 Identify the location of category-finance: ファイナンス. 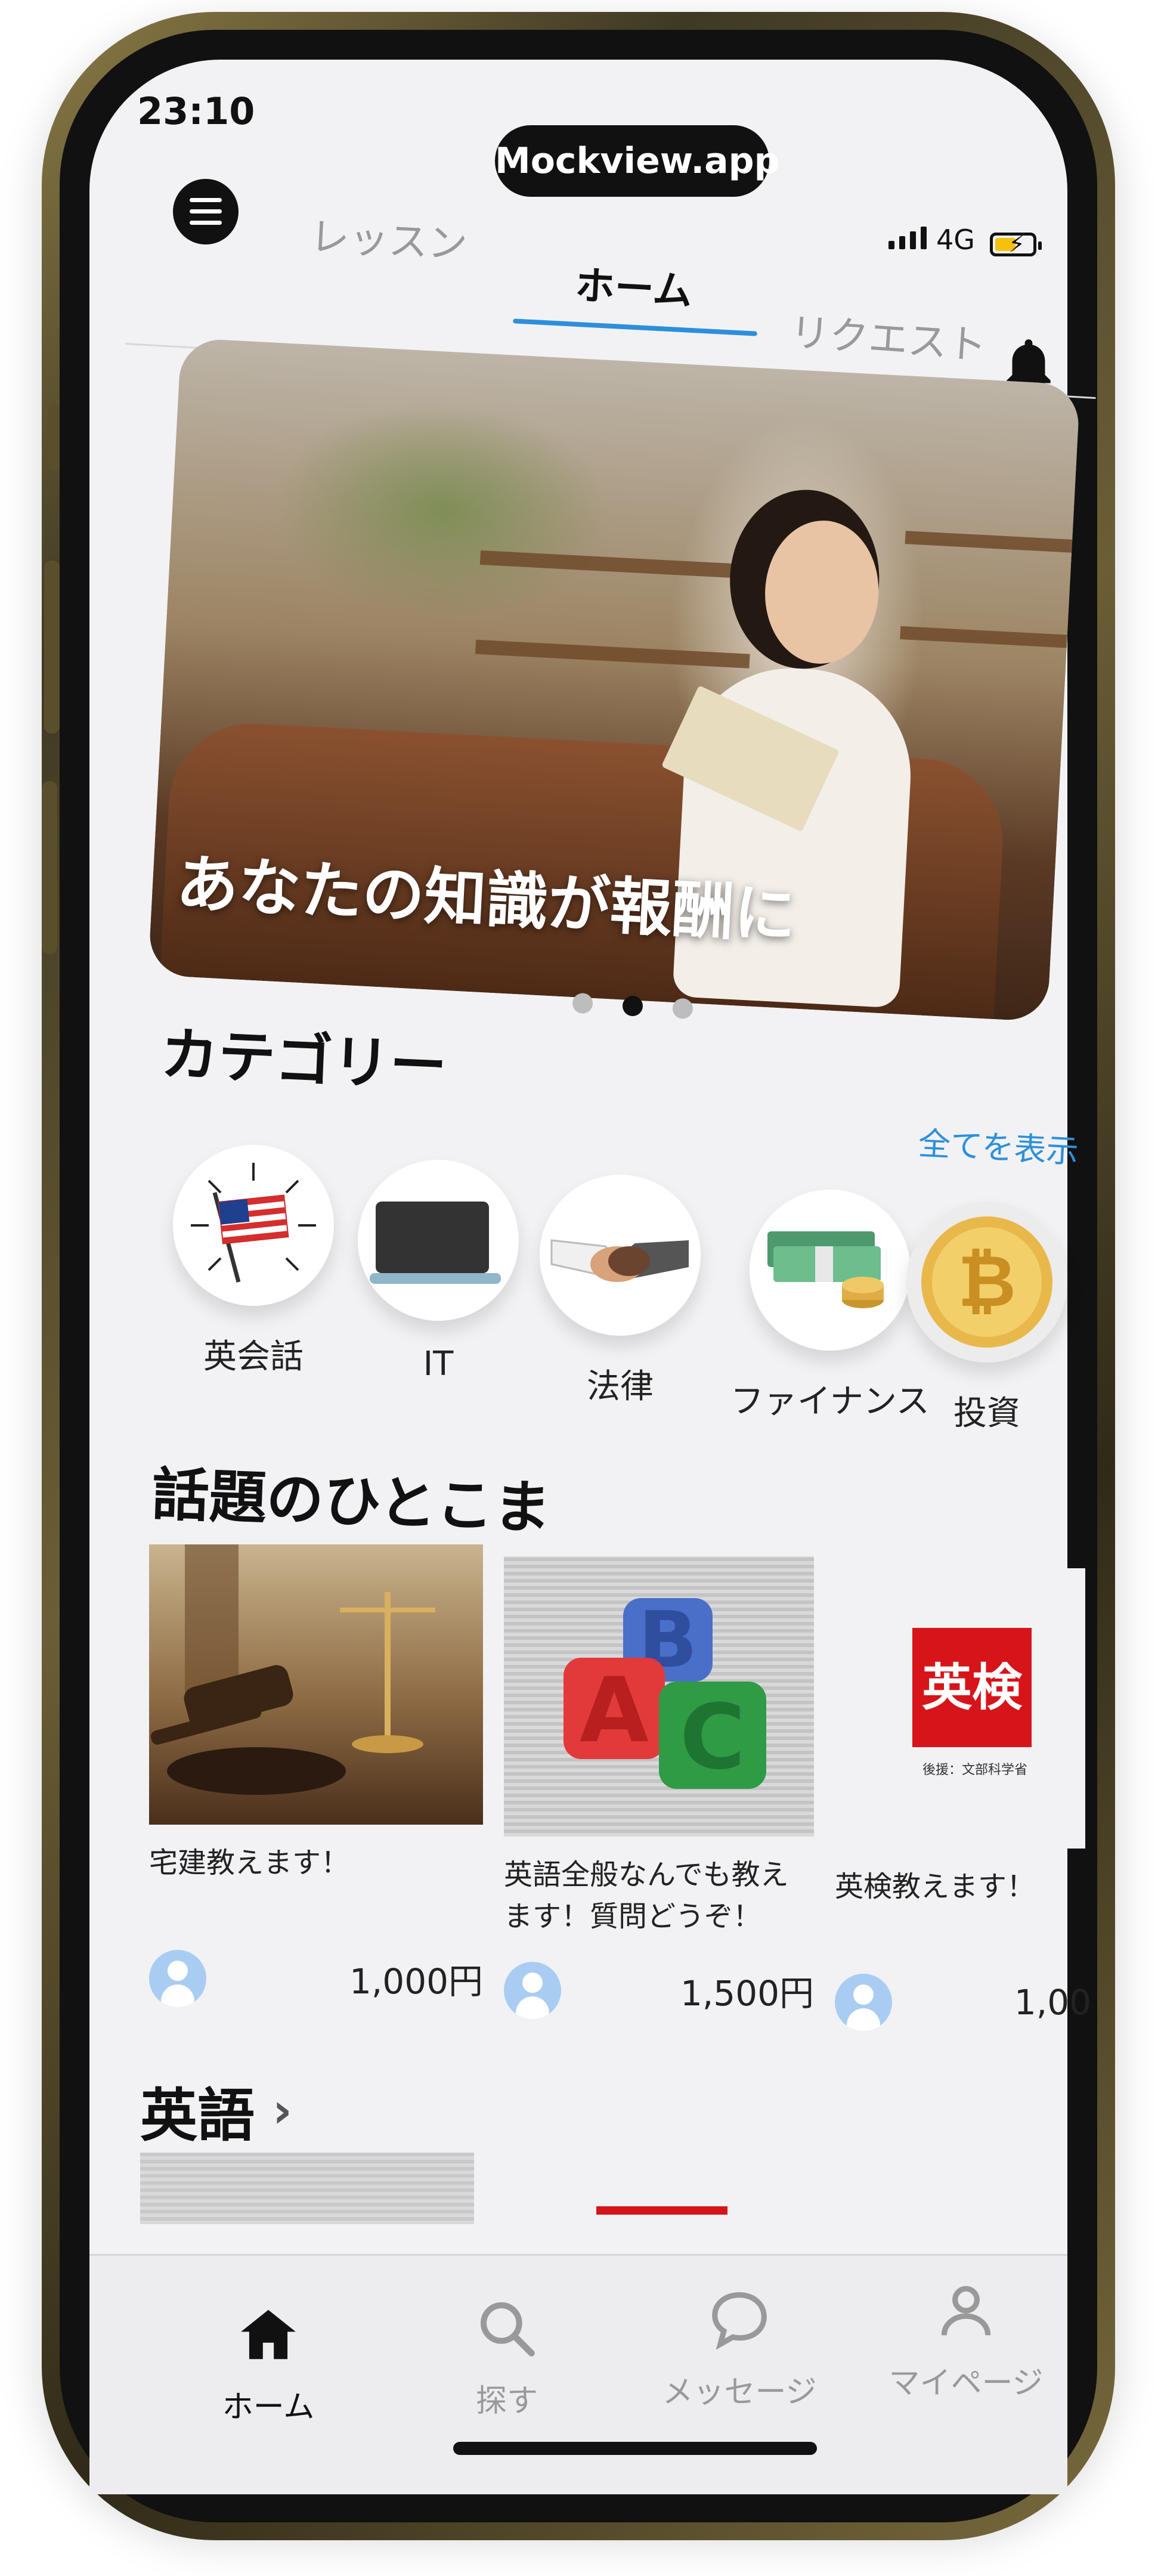
(830, 1307).